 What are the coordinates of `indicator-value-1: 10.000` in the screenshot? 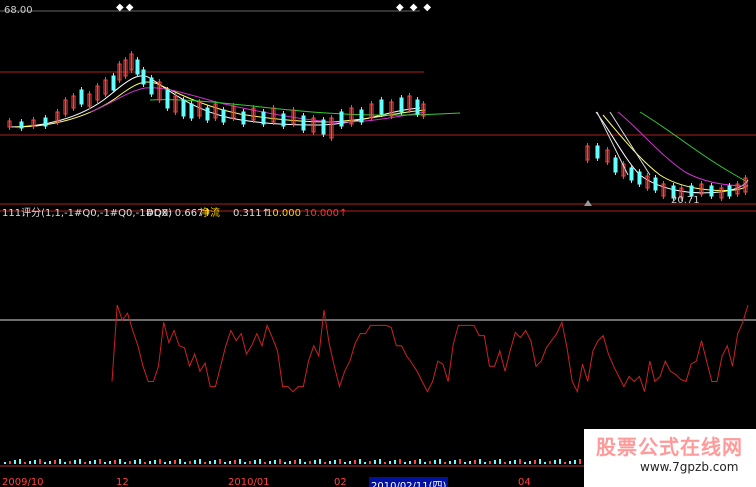 It's located at (283, 213).